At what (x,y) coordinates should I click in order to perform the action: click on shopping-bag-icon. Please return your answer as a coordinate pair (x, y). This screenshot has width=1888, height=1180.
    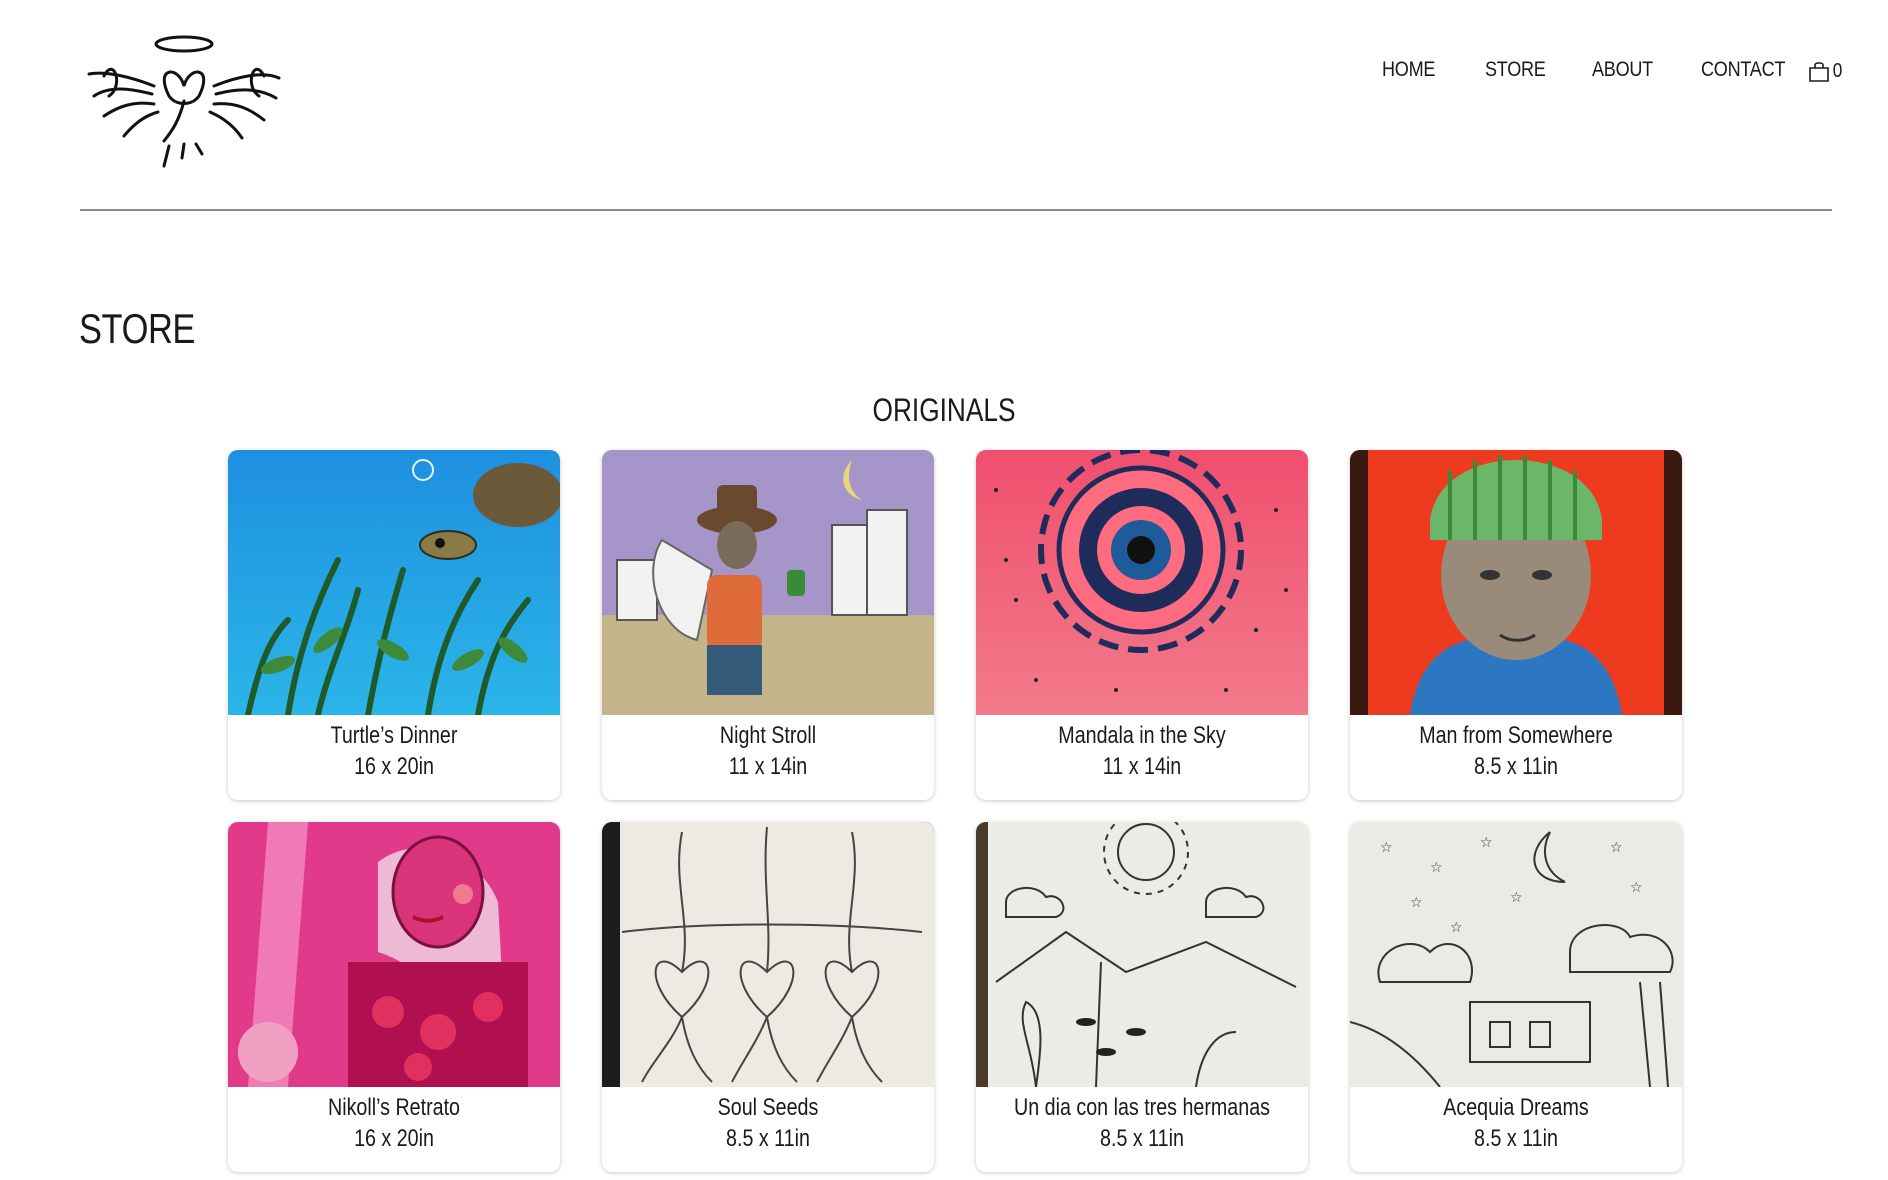
    Looking at the image, I should click on (1819, 71).